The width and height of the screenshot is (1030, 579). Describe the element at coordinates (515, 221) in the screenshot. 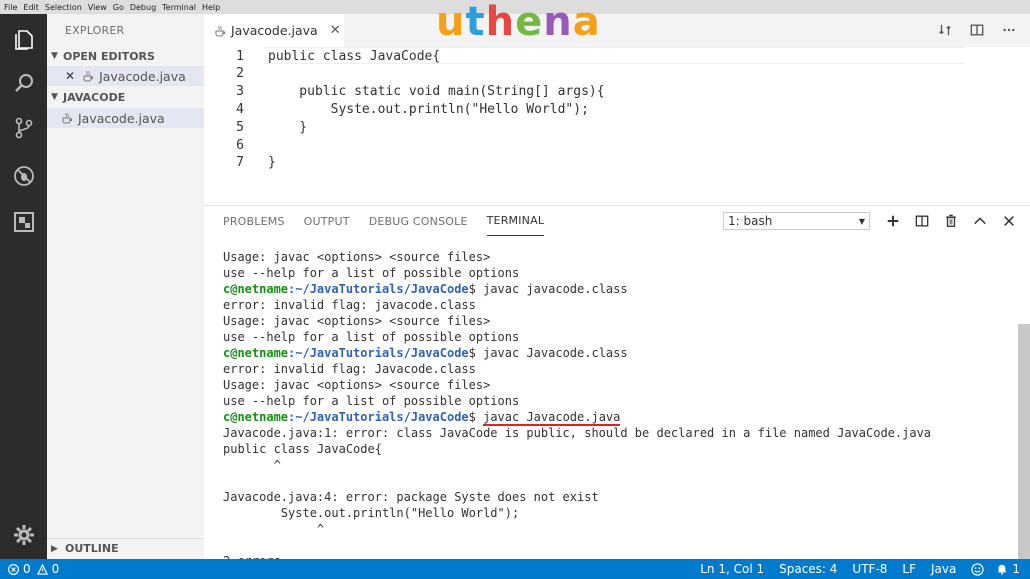

I see `tab-terminal: TERMINAL` at that location.